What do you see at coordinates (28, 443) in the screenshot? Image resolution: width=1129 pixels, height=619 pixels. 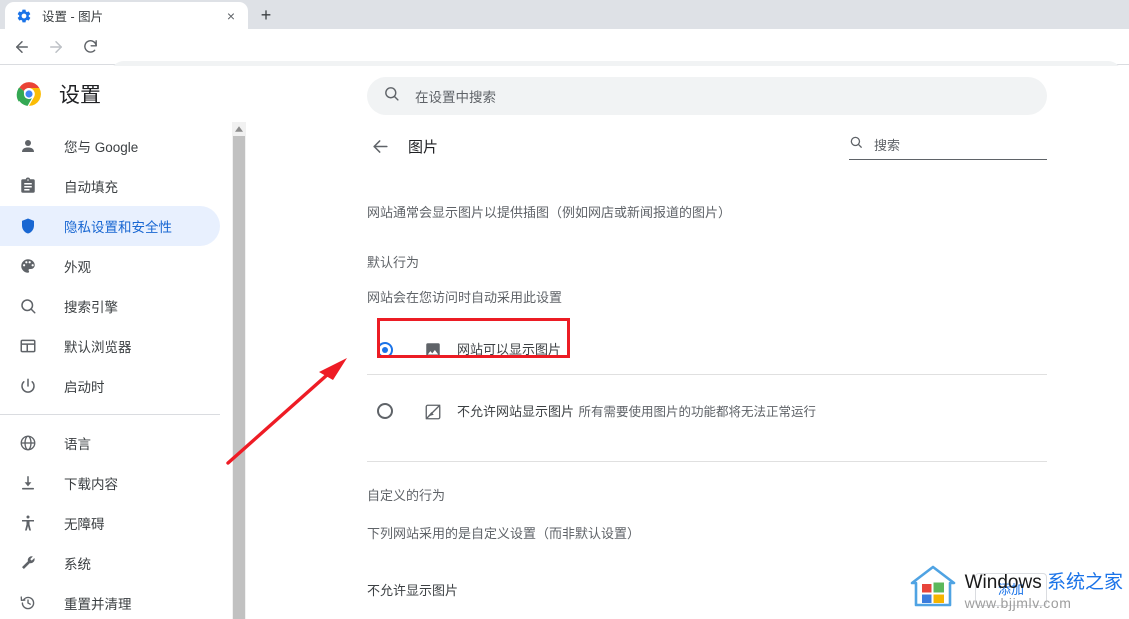 I see `globe-icon` at bounding box center [28, 443].